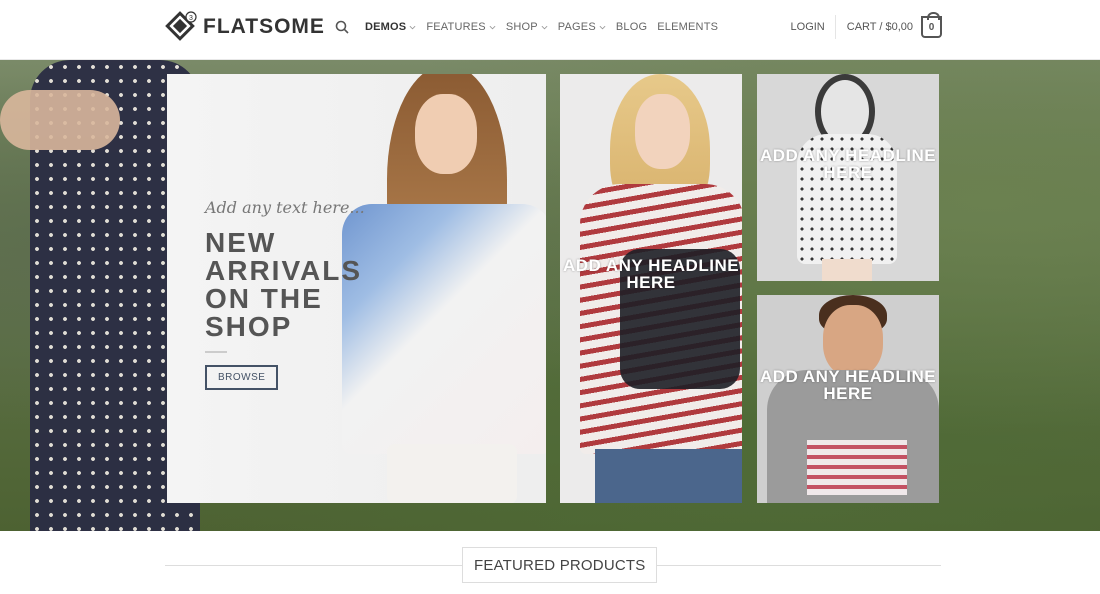  I want to click on banner-tile-mens-tee: ADD ANY HEADLINE HERE, so click(848, 399).